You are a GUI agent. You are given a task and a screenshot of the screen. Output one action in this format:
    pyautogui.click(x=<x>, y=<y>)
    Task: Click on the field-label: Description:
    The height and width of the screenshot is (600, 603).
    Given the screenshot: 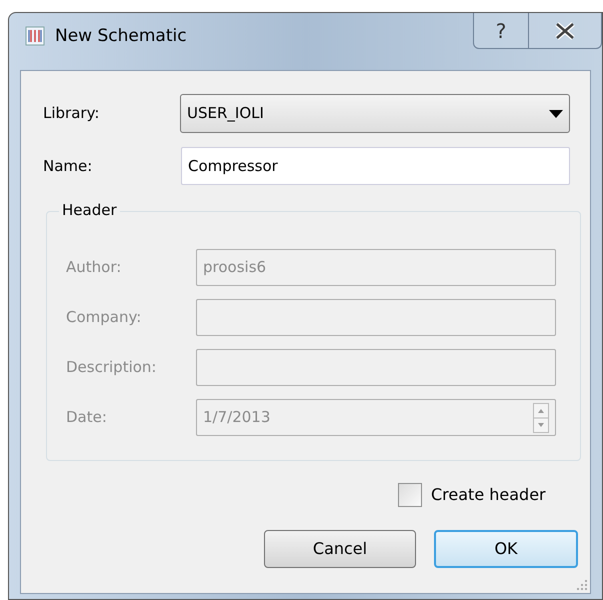 What is the action you would take?
    pyautogui.click(x=112, y=367)
    